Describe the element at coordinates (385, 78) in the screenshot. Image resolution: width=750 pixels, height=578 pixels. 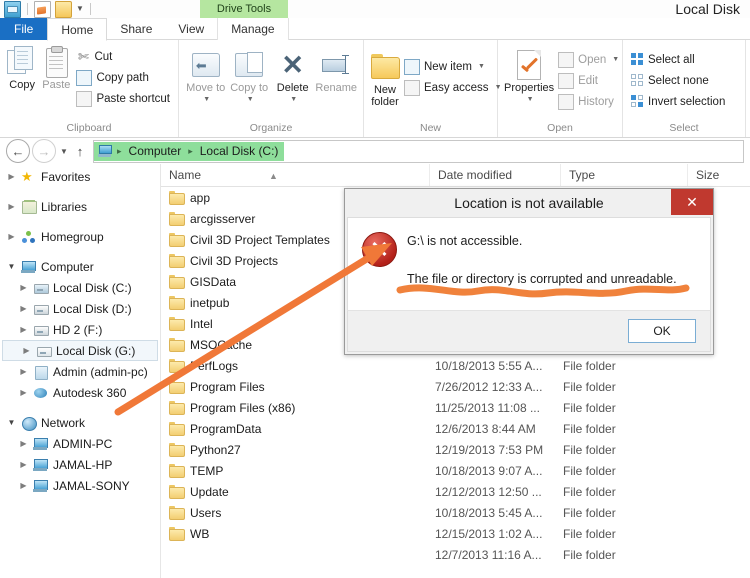
I see `new-folder-button: New folder` at that location.